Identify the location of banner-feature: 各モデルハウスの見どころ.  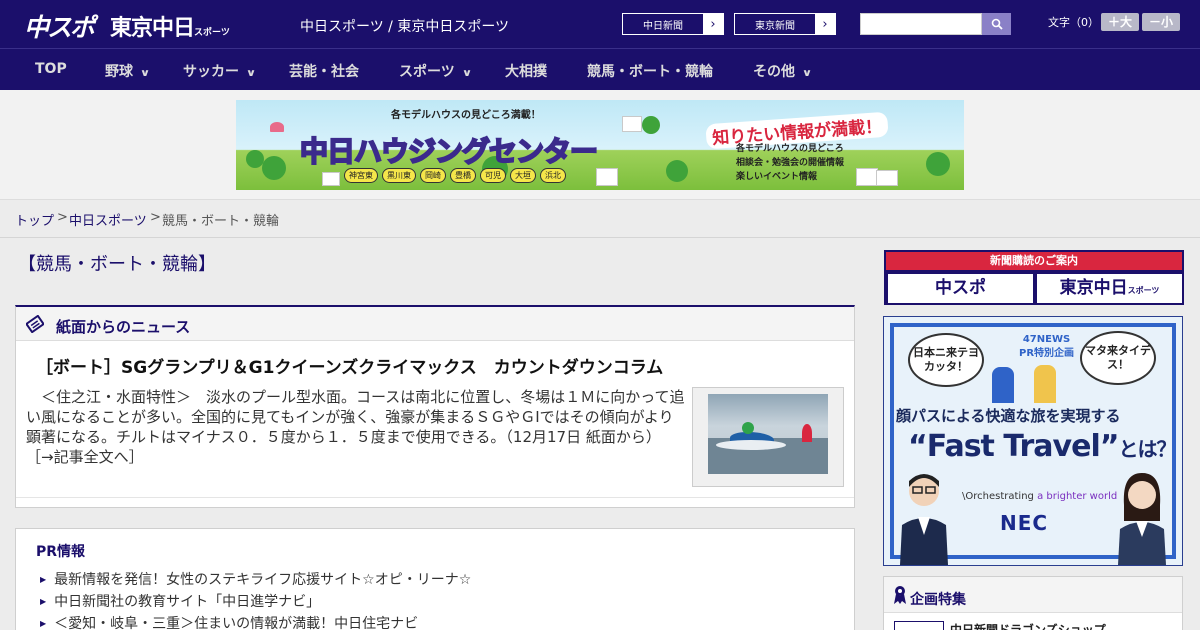
(790, 149).